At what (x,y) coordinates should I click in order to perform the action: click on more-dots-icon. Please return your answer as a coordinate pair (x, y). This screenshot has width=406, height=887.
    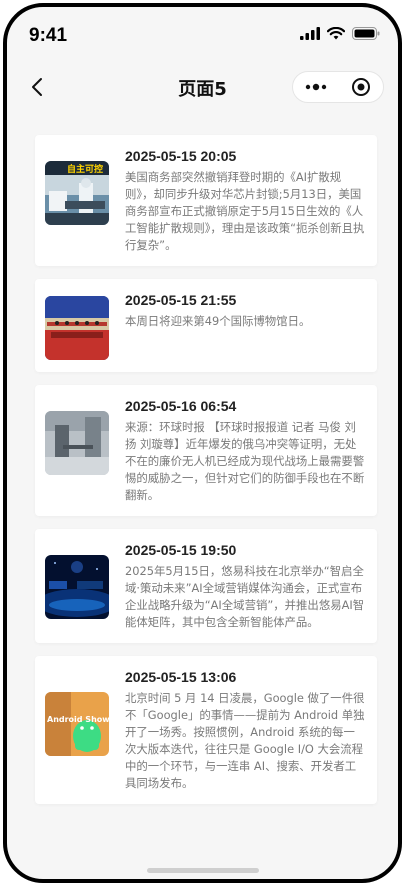
    Looking at the image, I should click on (315, 87).